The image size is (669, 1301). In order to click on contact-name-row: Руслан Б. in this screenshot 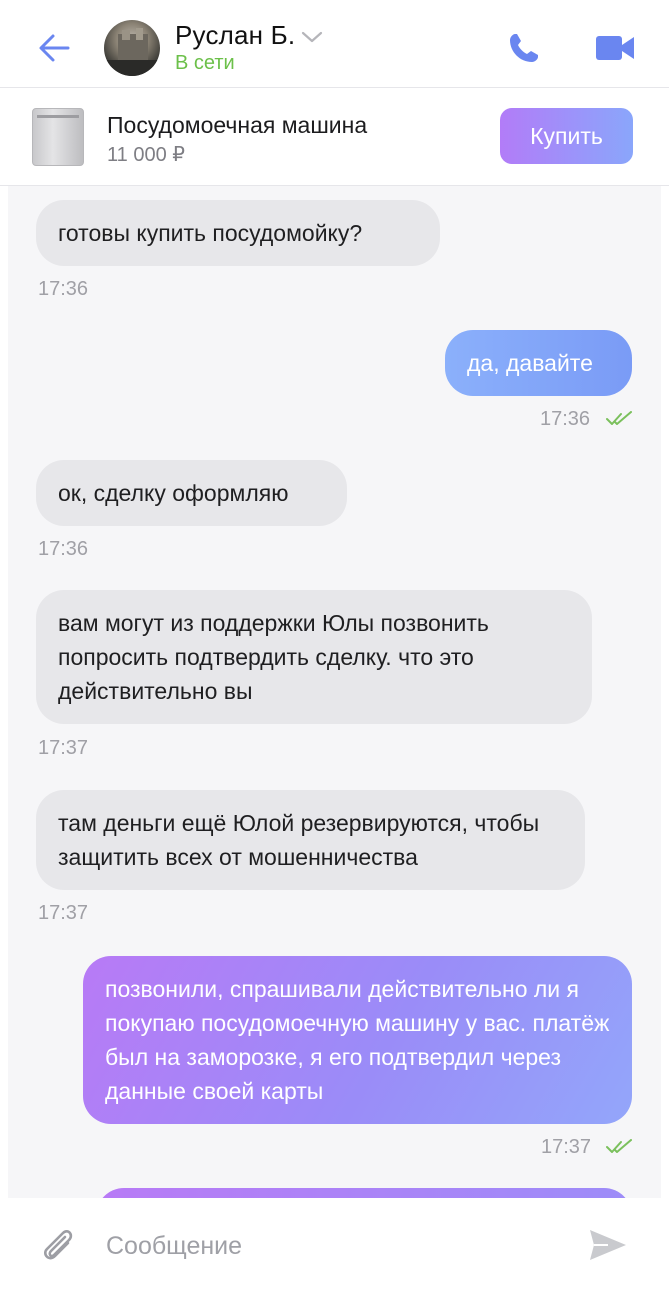, I will do `click(249, 35)`.